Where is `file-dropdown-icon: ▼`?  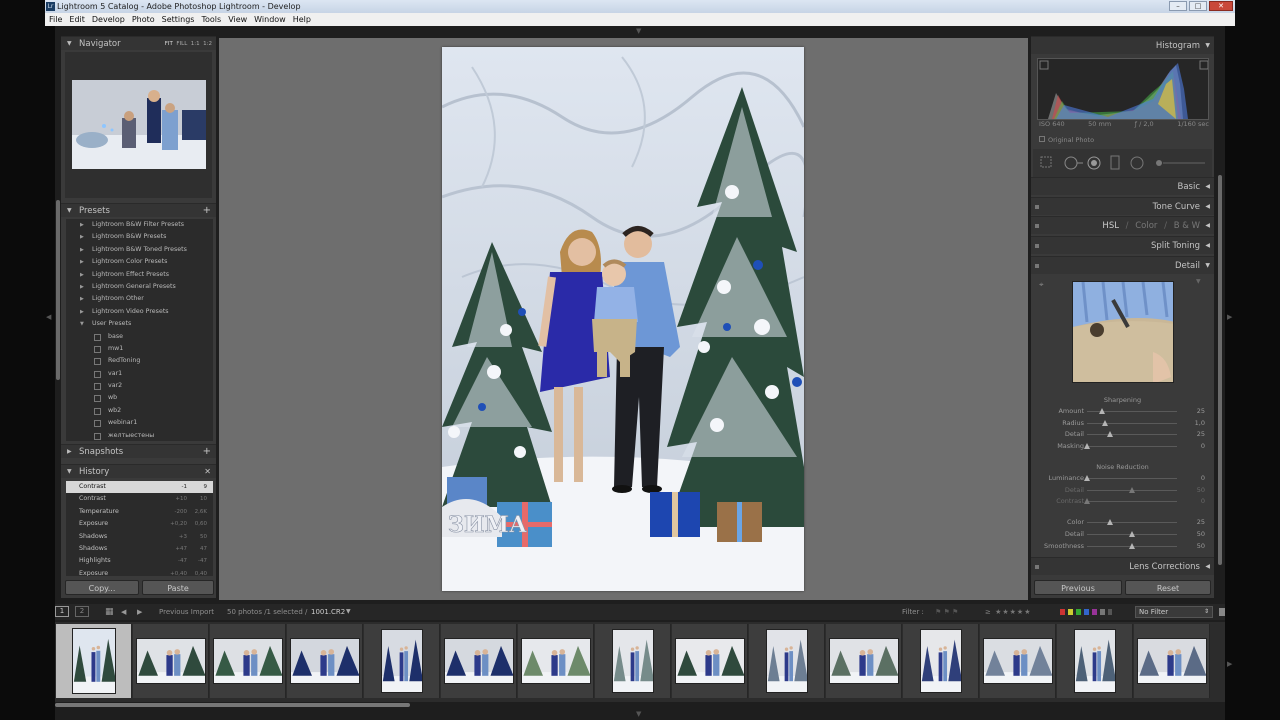
file-dropdown-icon: ▼ is located at coordinates (348, 612).